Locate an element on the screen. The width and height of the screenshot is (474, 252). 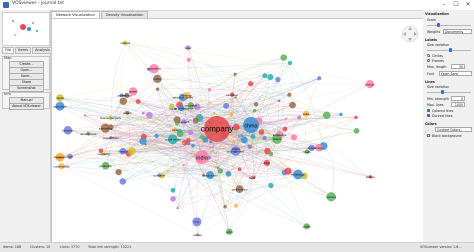
font-select: Open Sans is located at coordinates (455, 73).